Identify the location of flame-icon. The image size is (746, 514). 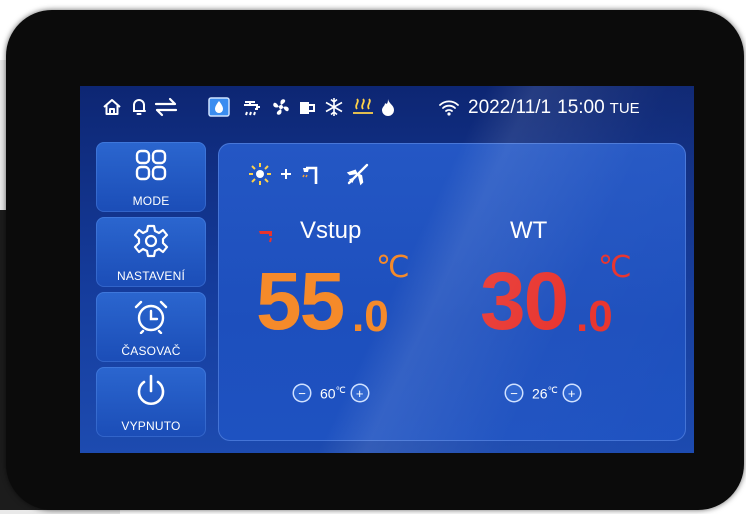
(388, 107).